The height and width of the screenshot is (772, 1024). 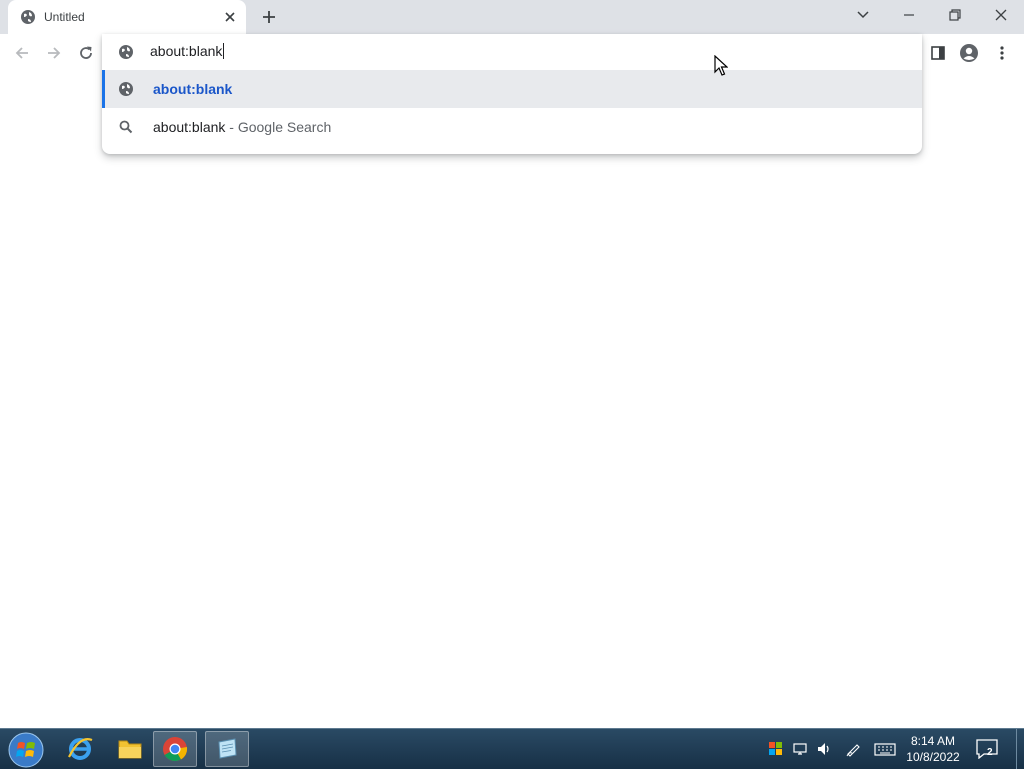 I want to click on close-window-button, so click(x=1001, y=15).